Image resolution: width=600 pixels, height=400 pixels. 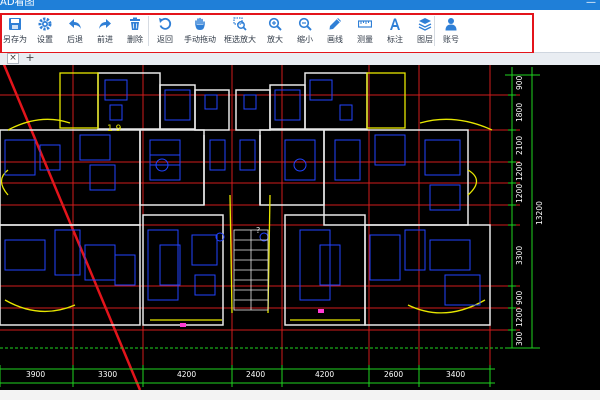 What do you see at coordinates (455, 374) in the screenshot?
I see `dim-bottom-7: 3400` at bounding box center [455, 374].